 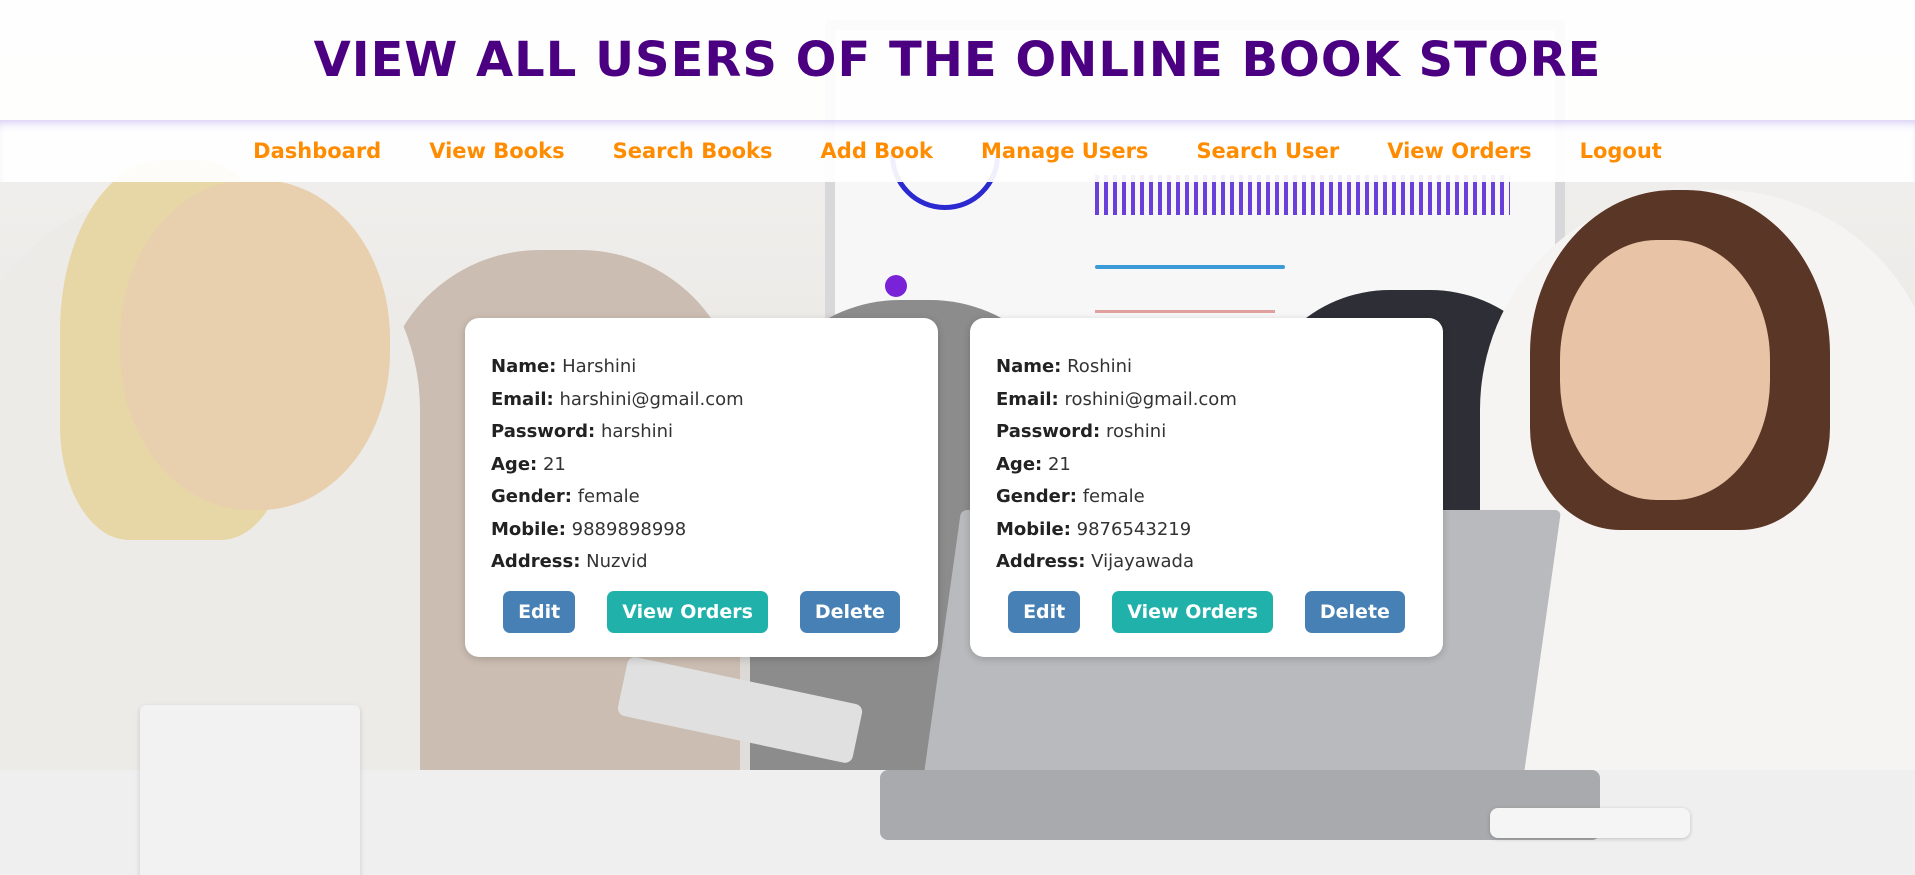 I want to click on nav-manage-users: Manage Users, so click(x=1064, y=151).